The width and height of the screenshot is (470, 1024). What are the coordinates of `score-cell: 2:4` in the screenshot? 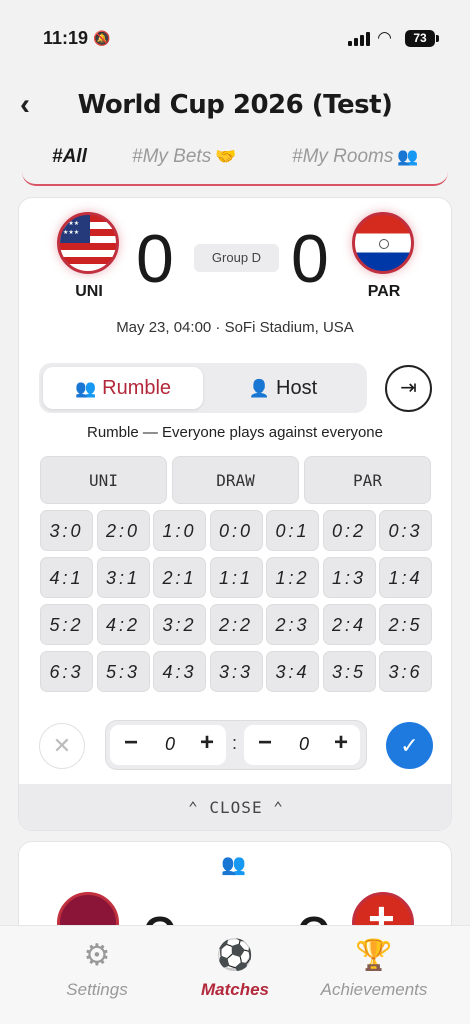 It's located at (349, 624).